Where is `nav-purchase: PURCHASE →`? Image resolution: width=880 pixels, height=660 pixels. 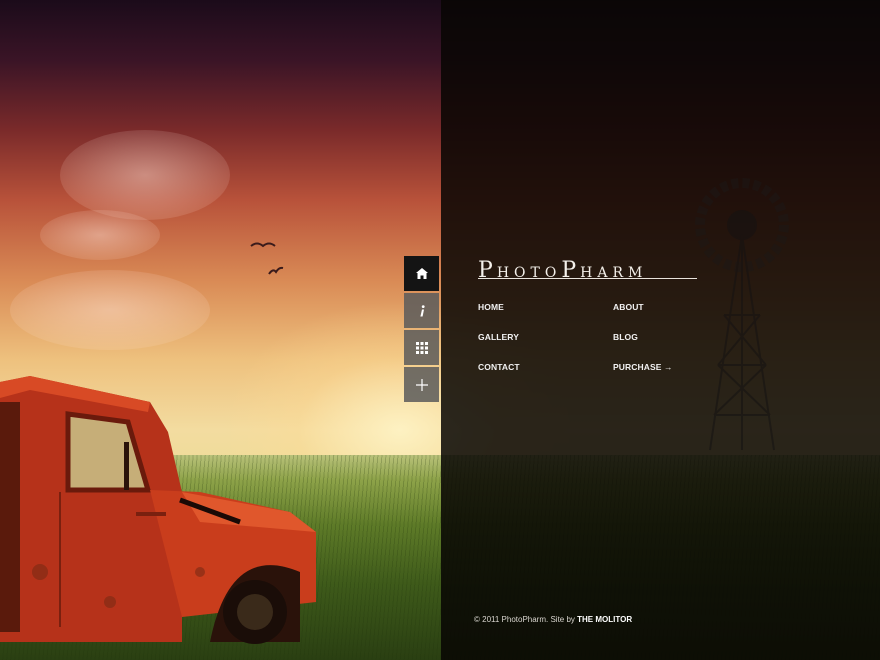
nav-purchase: PURCHASE → is located at coordinates (643, 367).